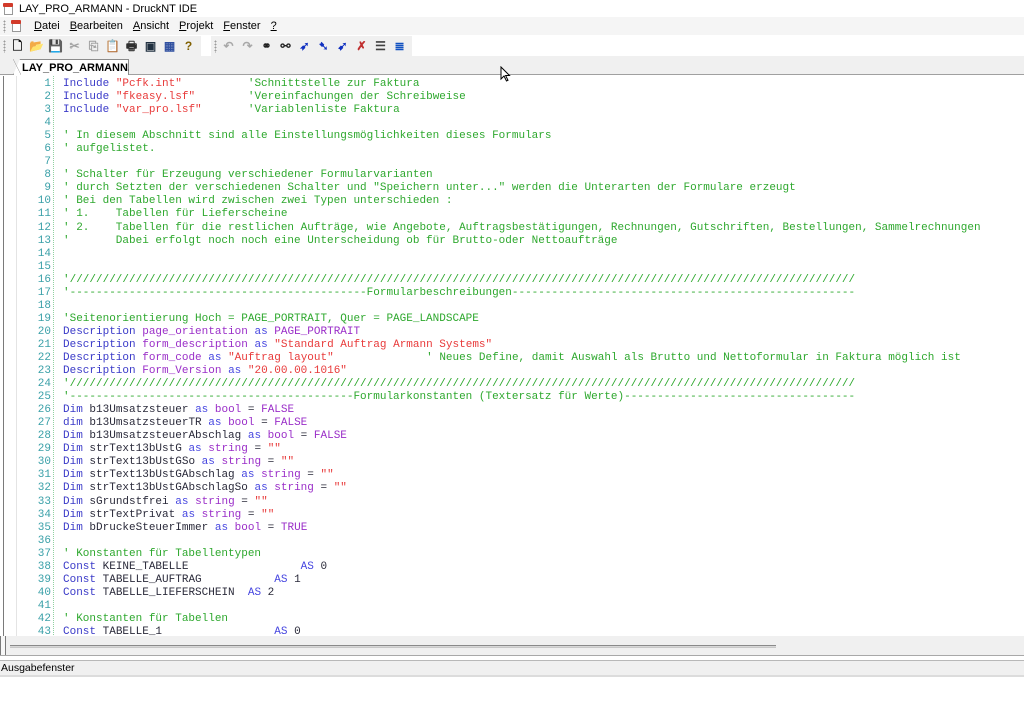 Image resolution: width=1024 pixels, height=719 pixels. I want to click on menu-item-bearbeiten: Bearbeiten, so click(96, 26).